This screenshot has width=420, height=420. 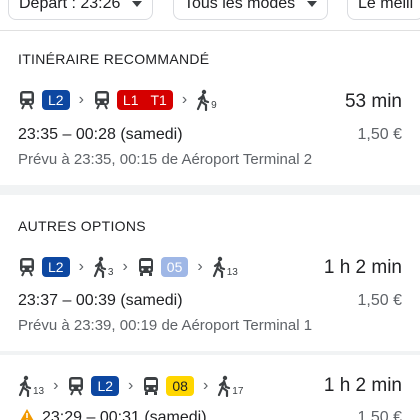 I want to click on line-badge-l1-t1: L1 T1, so click(x=144, y=100).